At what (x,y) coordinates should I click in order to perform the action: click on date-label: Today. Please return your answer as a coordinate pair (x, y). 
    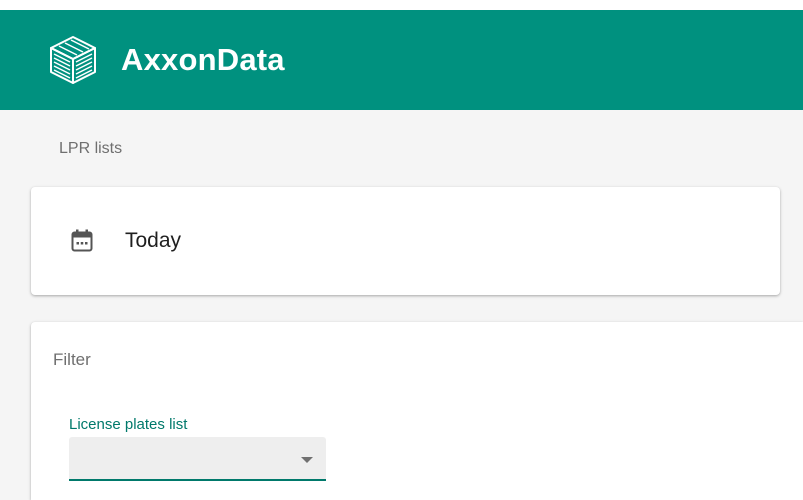
    Looking at the image, I should click on (153, 240).